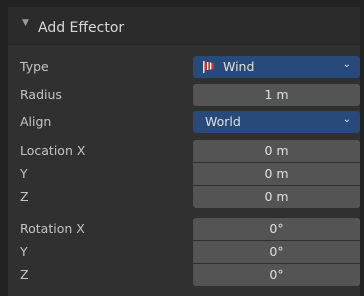 Image resolution: width=364 pixels, height=296 pixels. Describe the element at coordinates (276, 67) in the screenshot. I see `type-dropdown: Wind ⌄` at that location.